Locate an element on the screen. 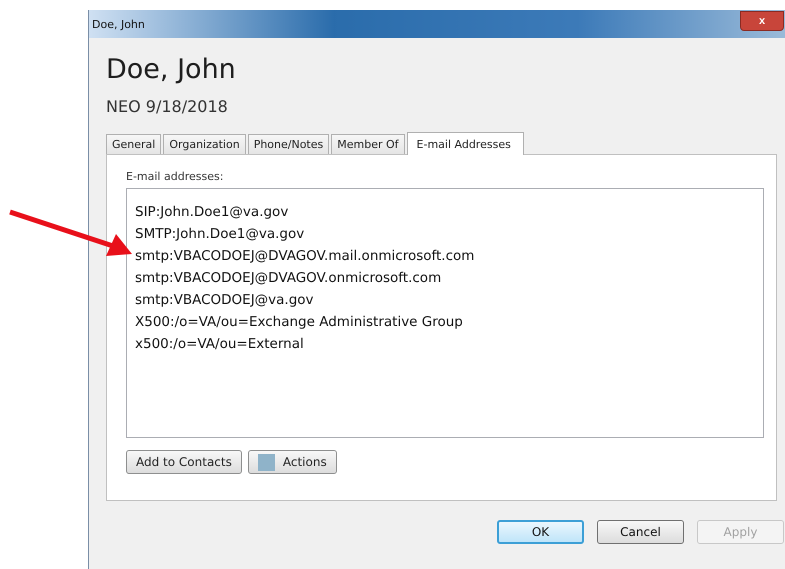  window-title: Doe, John is located at coordinates (118, 24).